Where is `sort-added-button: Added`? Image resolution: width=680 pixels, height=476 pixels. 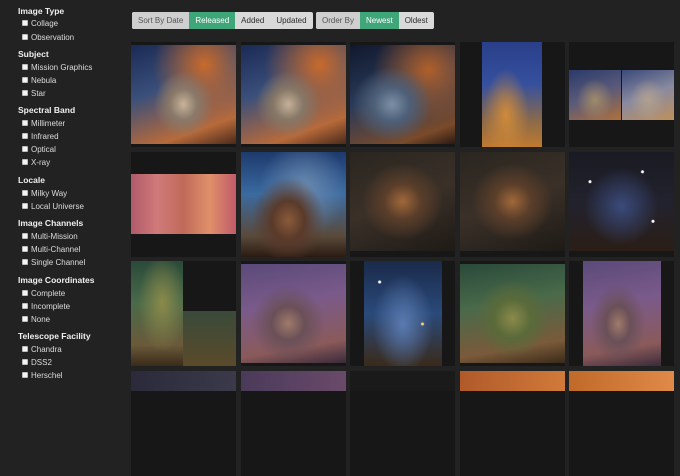 sort-added-button: Added is located at coordinates (252, 20).